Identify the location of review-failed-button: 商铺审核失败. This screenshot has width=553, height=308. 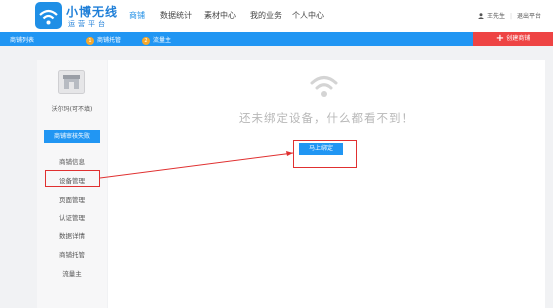
(72, 136).